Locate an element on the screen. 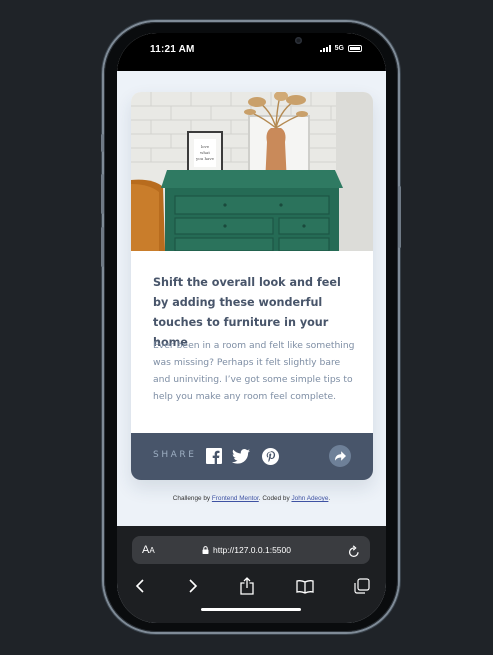  facebook-icon is located at coordinates (214, 456).